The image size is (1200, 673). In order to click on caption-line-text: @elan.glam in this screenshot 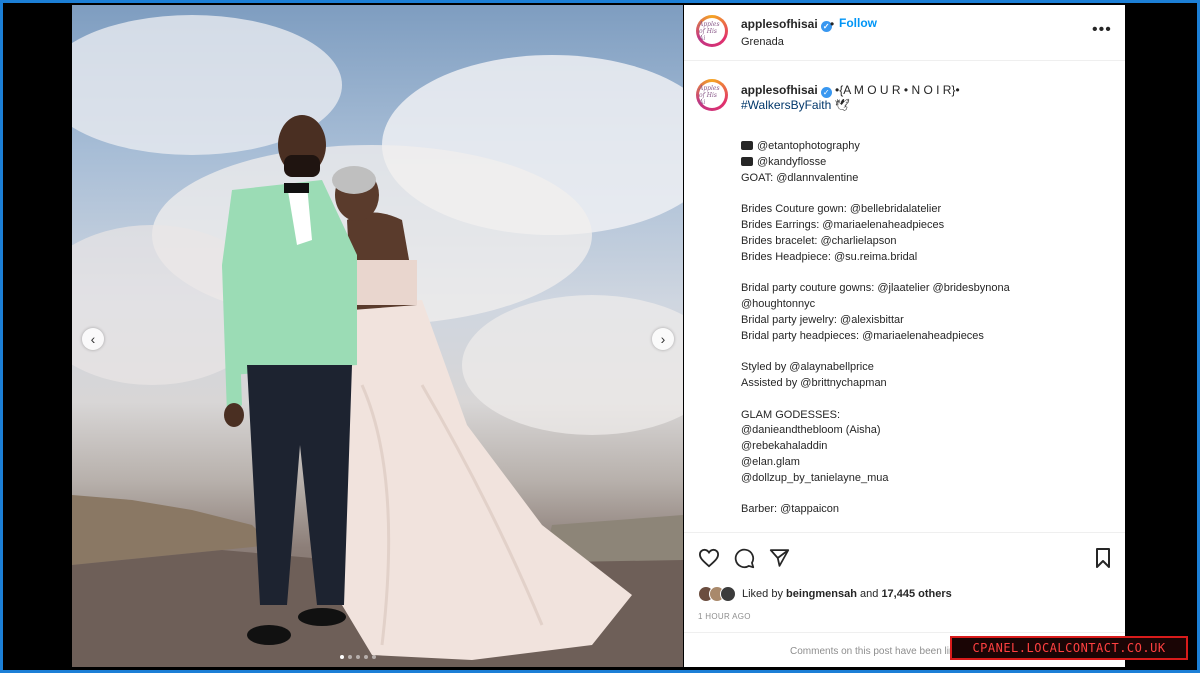, I will do `click(770, 462)`.